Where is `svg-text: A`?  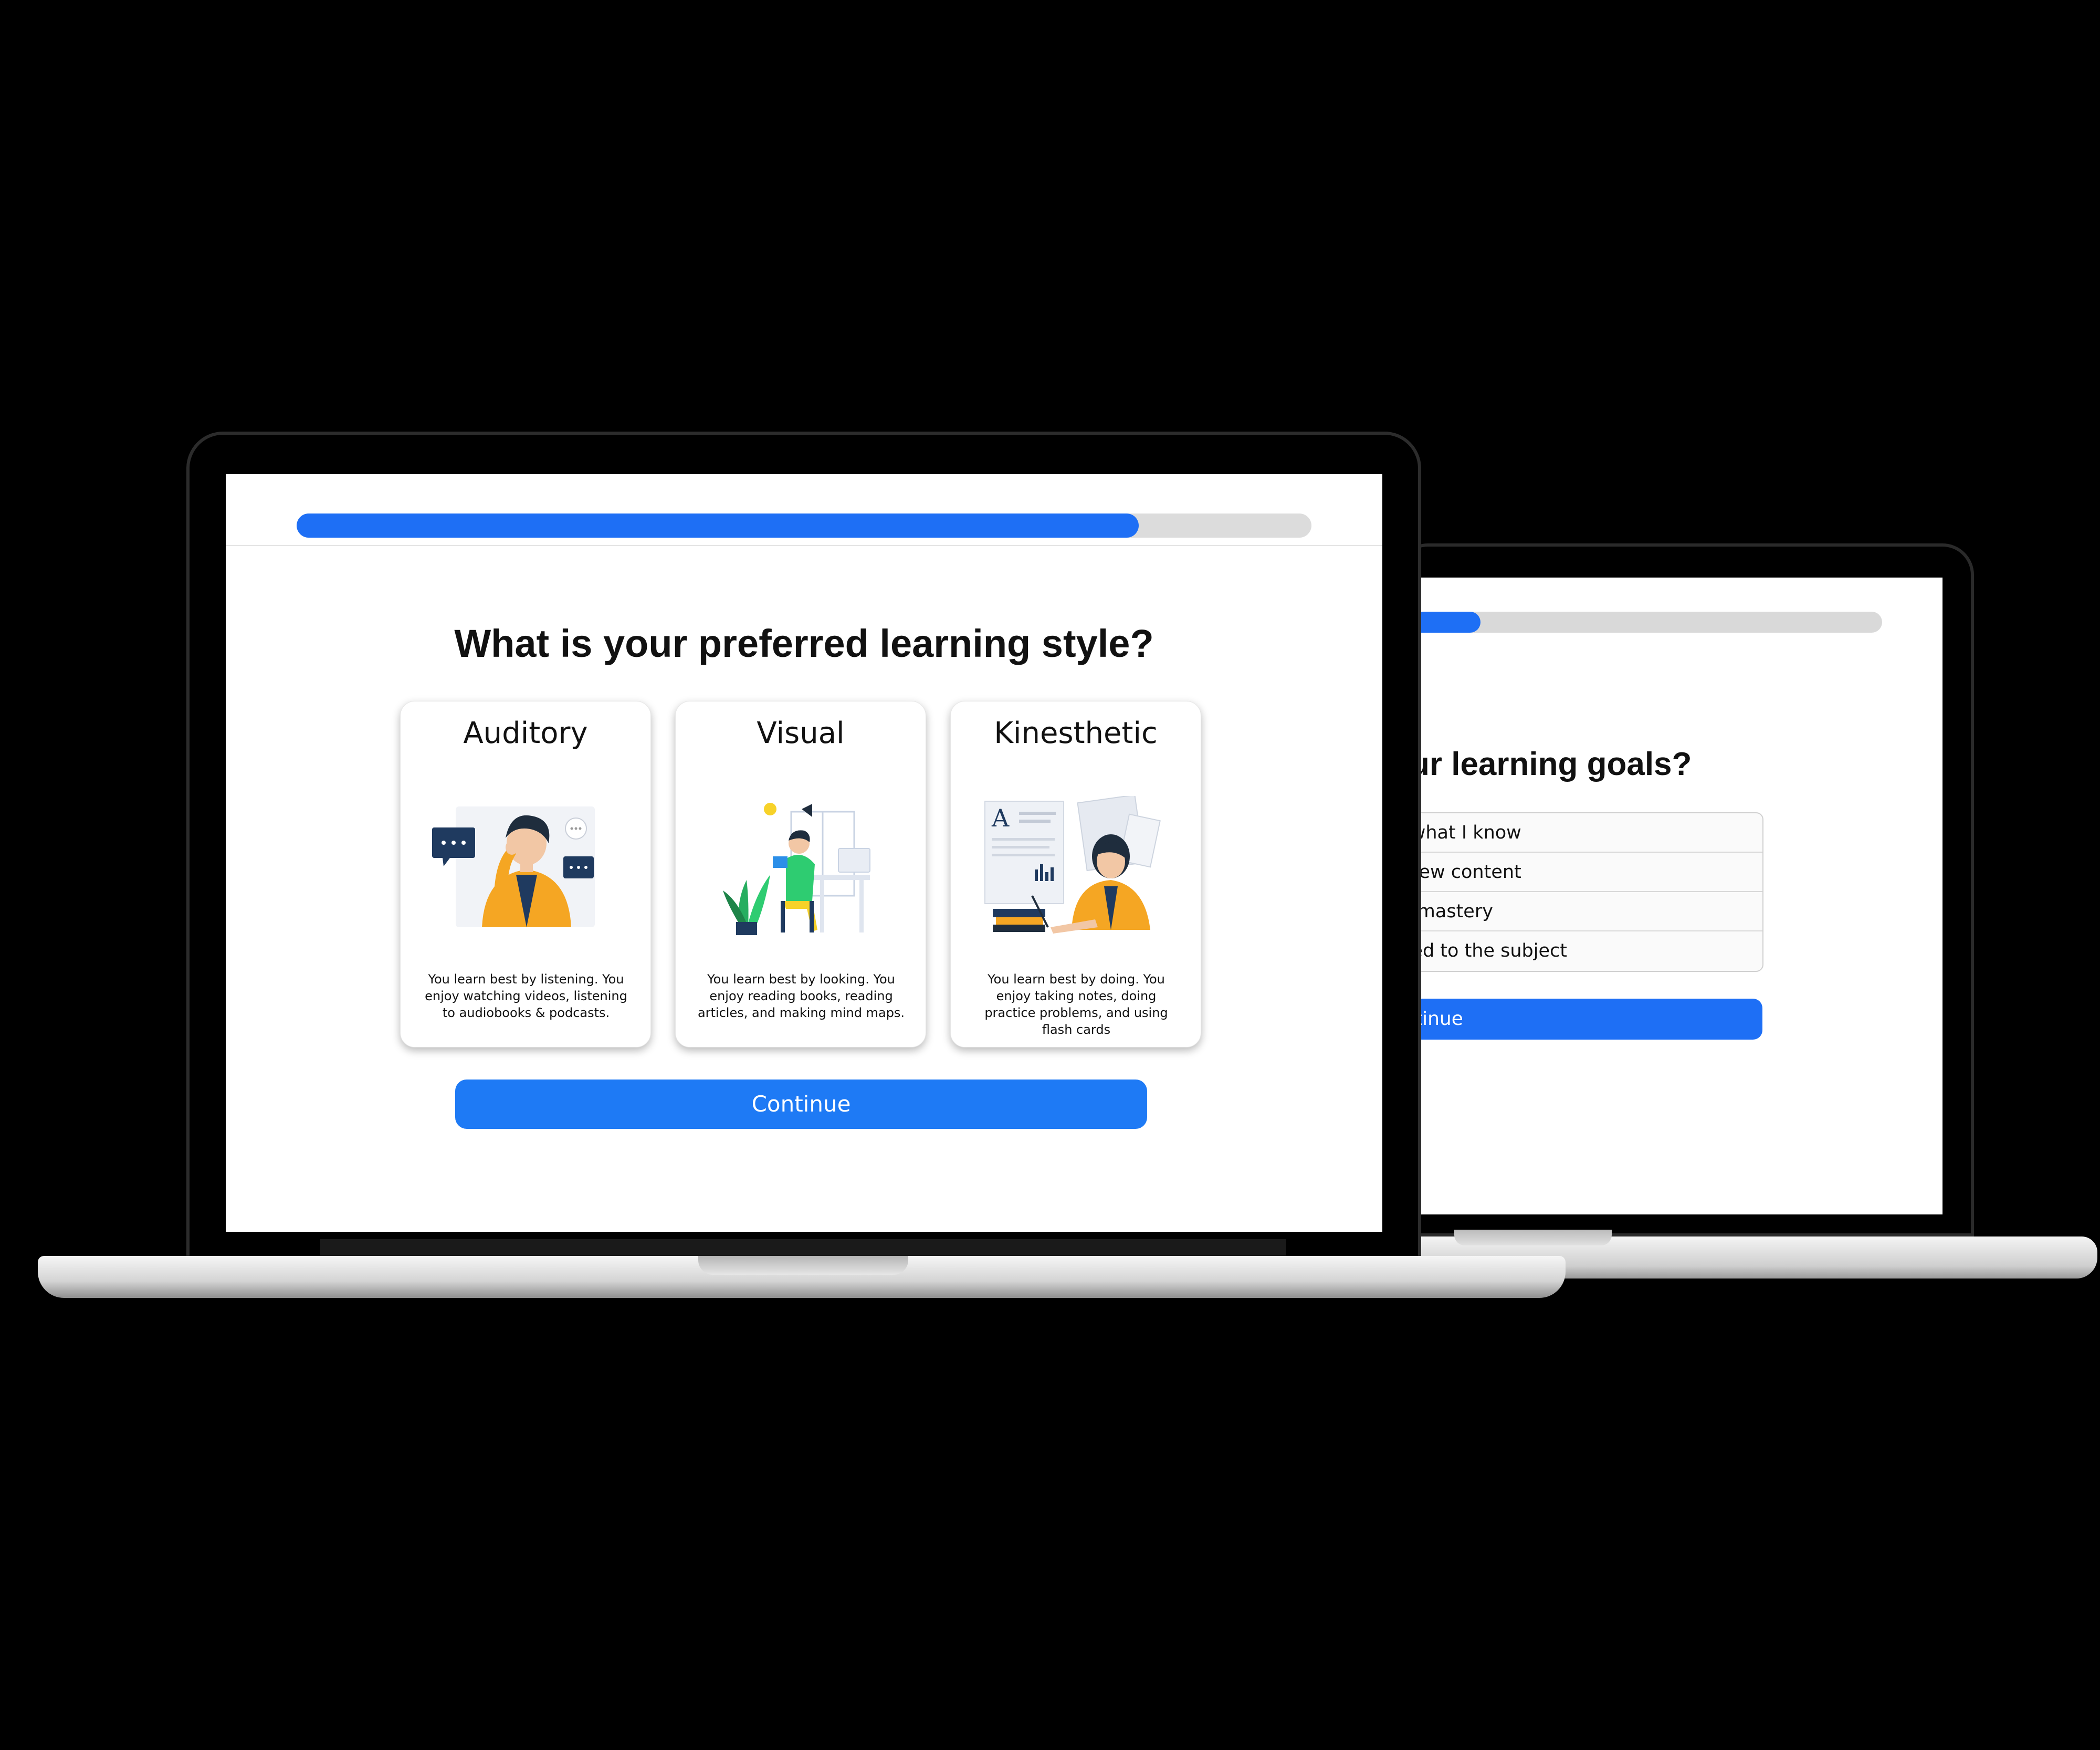
svg-text: A is located at coordinates (1000, 818).